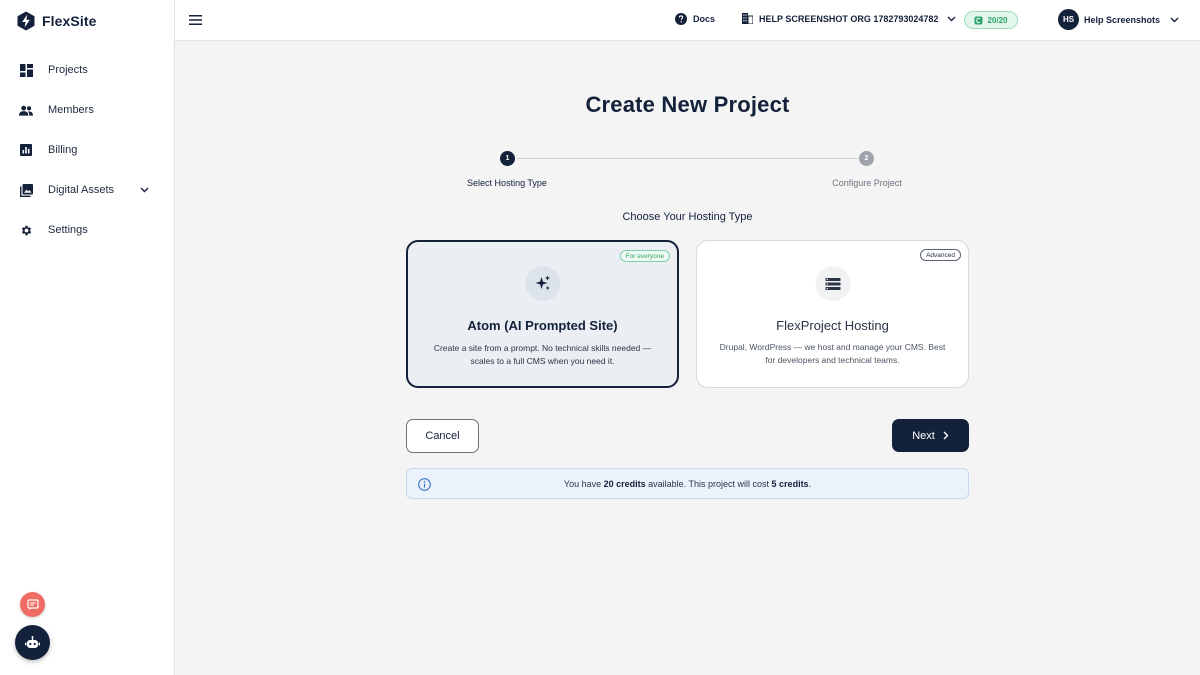 This screenshot has height=675, width=1200. I want to click on sidebar-item-members: Members, so click(87, 110).